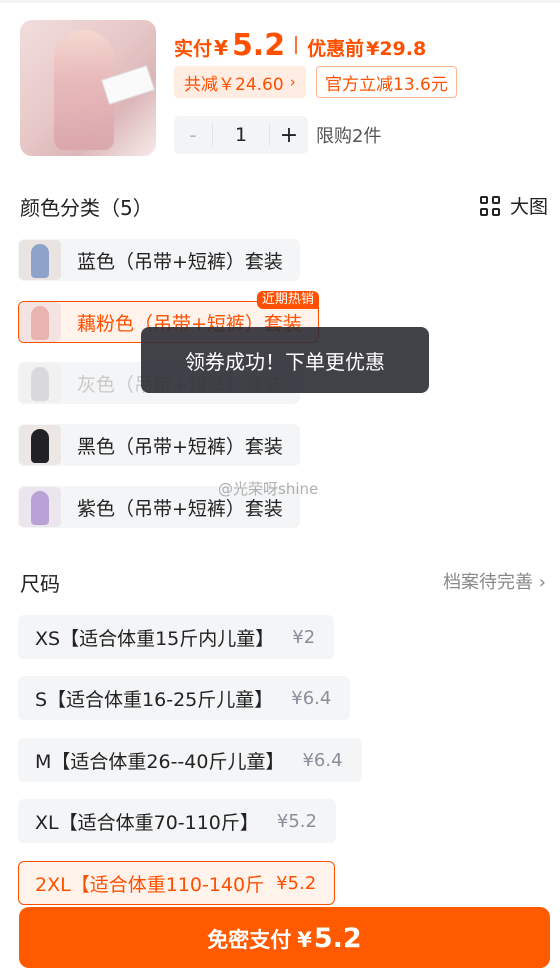 The width and height of the screenshot is (560, 974). What do you see at coordinates (300, 45) in the screenshot?
I see `price-line: 实付 ¥ 5.2 优惠前 ¥29.8` at bounding box center [300, 45].